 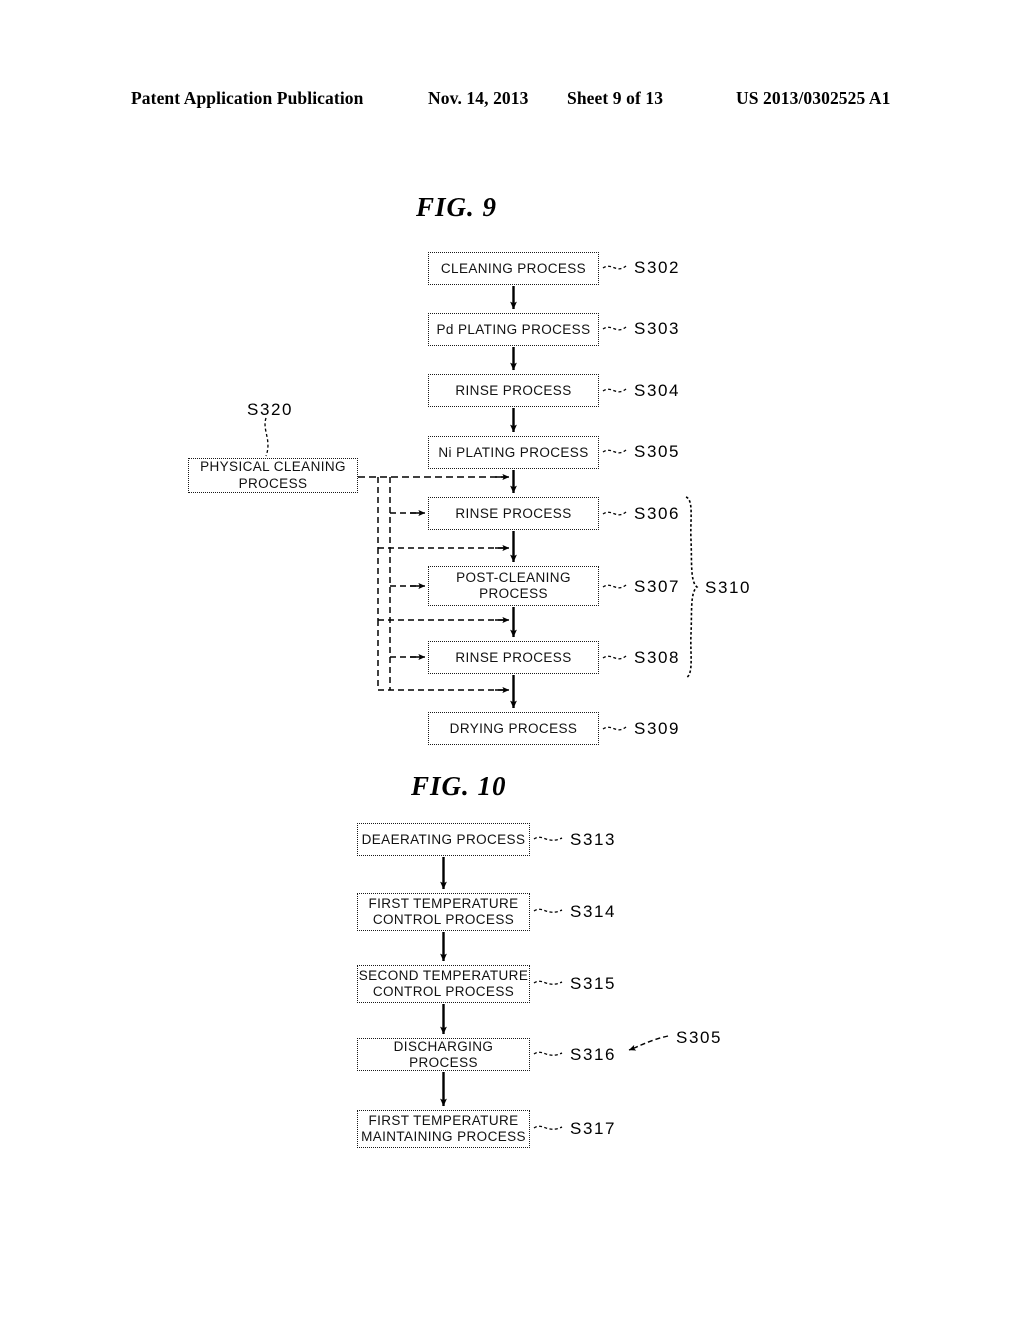 What do you see at coordinates (548, 1053) in the screenshot?
I see `leader-line-s316` at bounding box center [548, 1053].